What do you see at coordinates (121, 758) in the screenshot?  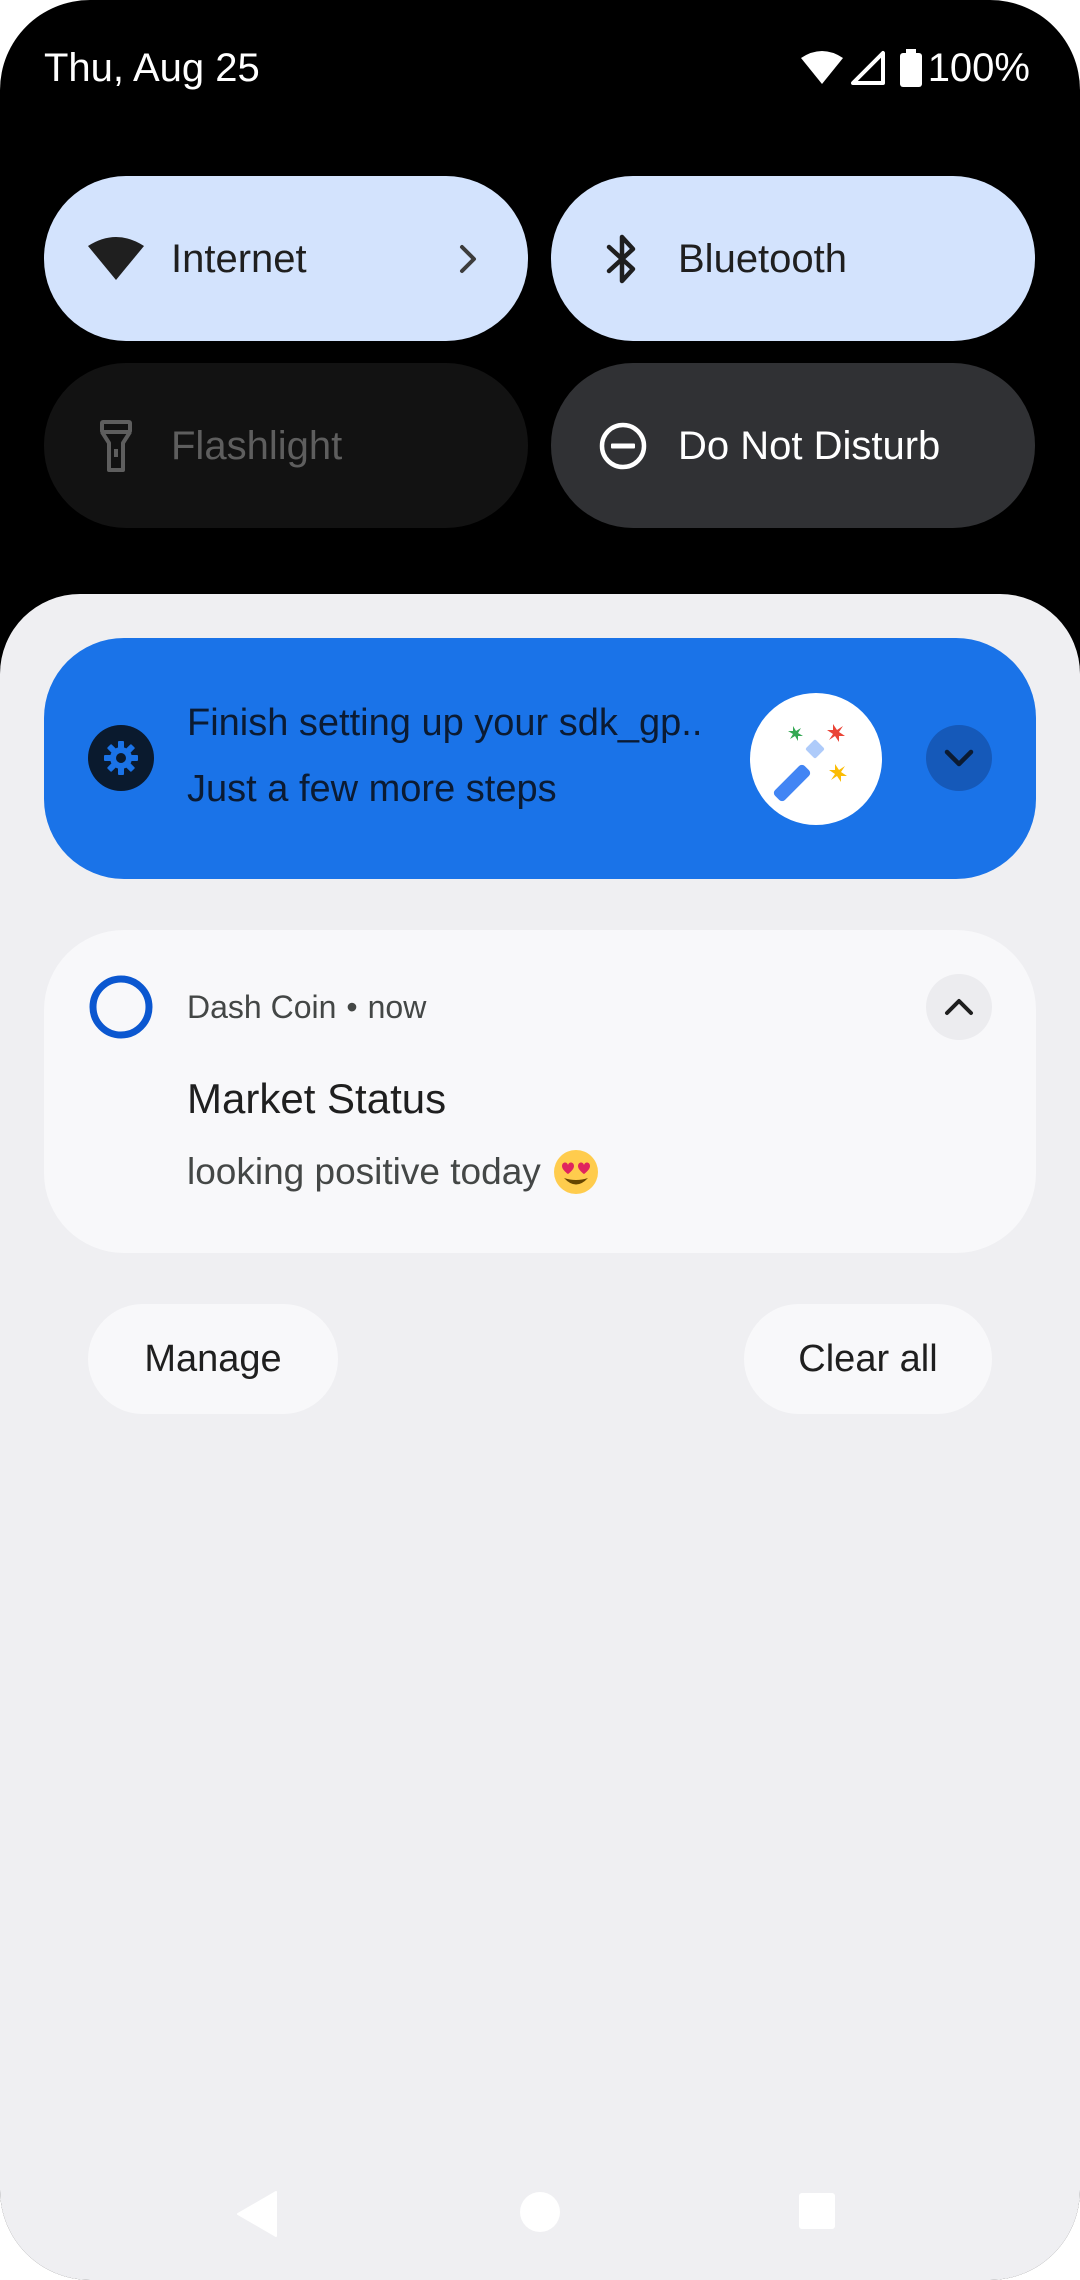 I see `gear-icon` at bounding box center [121, 758].